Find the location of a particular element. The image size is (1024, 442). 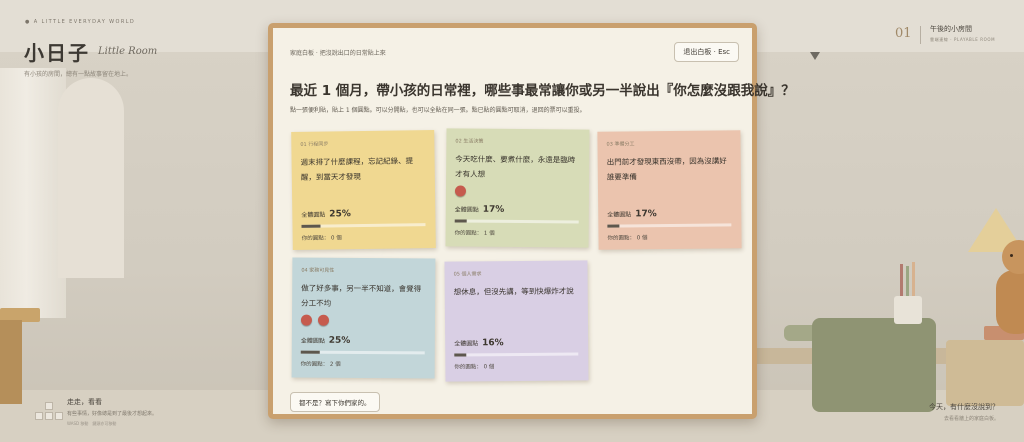

teddy-bear is located at coordinates (1010, 288).